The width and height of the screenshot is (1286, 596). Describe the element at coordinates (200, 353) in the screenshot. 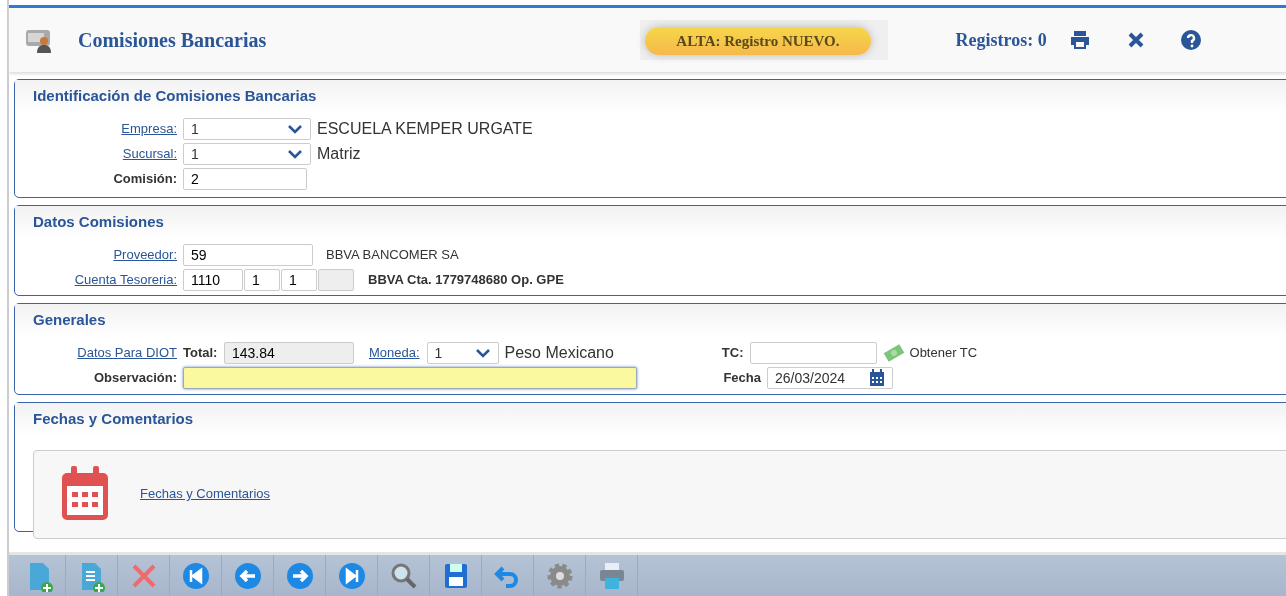

I see `field-label: Total:` at that location.